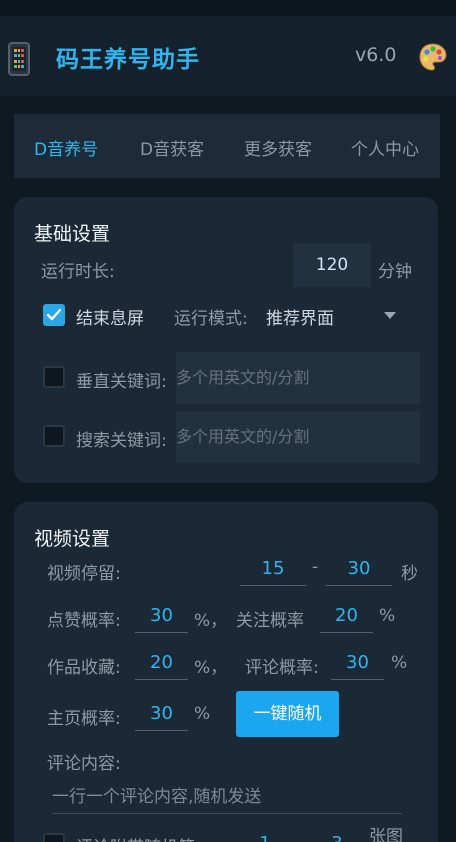 The width and height of the screenshot is (456, 842). Describe the element at coordinates (128, 60) in the screenshot. I see `app-title: 码王养号助手` at that location.